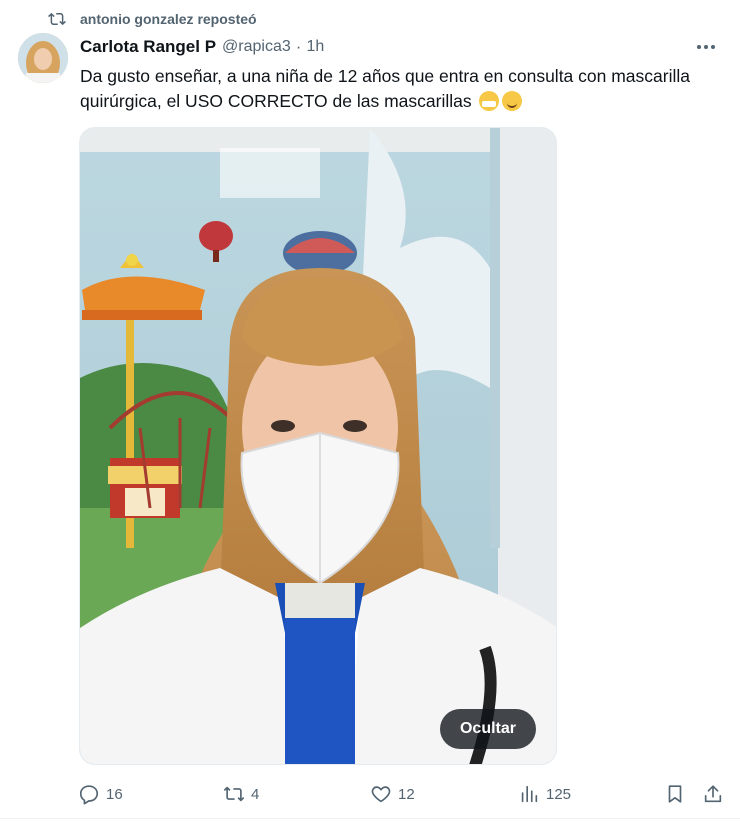  What do you see at coordinates (234, 794) in the screenshot?
I see `repost-action-icon` at bounding box center [234, 794].